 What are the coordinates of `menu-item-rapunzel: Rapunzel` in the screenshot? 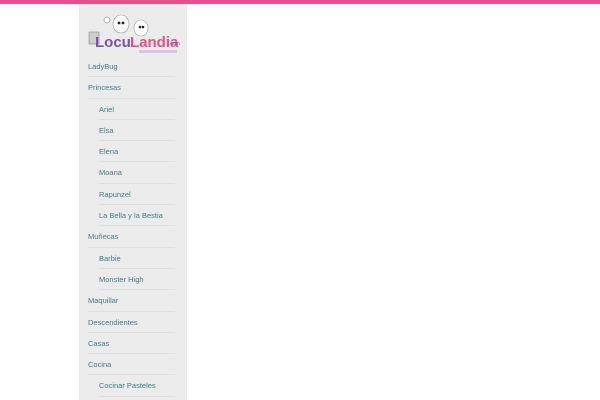 It's located at (133, 195).